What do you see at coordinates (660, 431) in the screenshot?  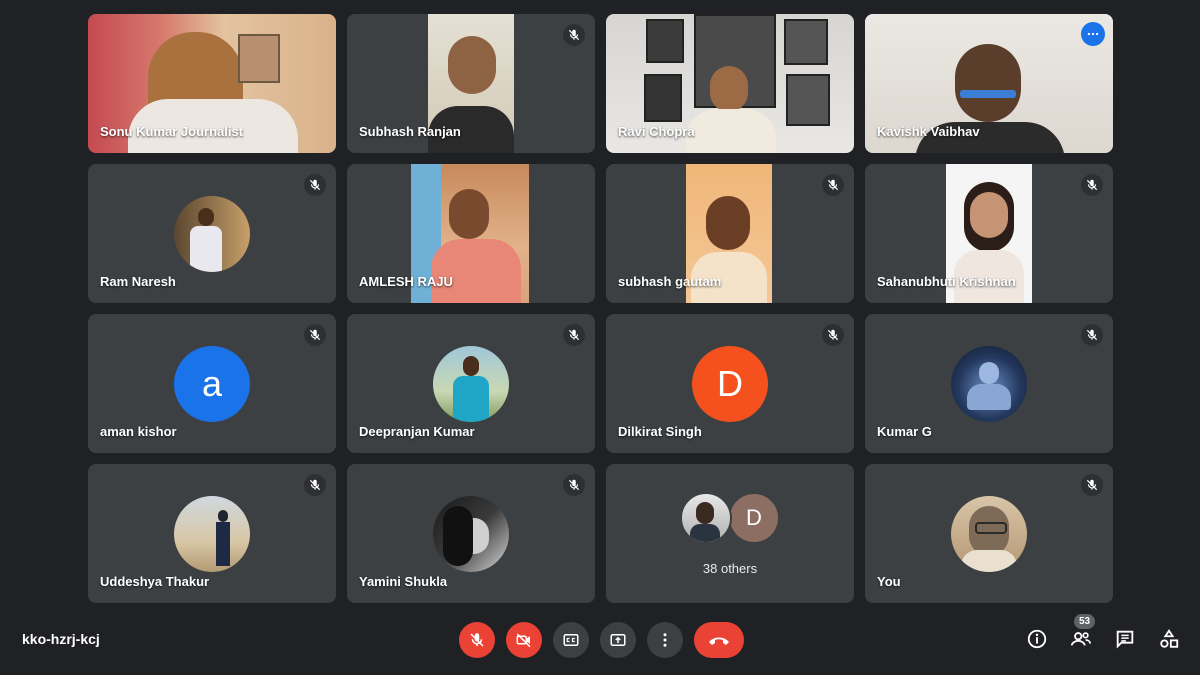 I see `participant-name: Dilkirat Singh` at bounding box center [660, 431].